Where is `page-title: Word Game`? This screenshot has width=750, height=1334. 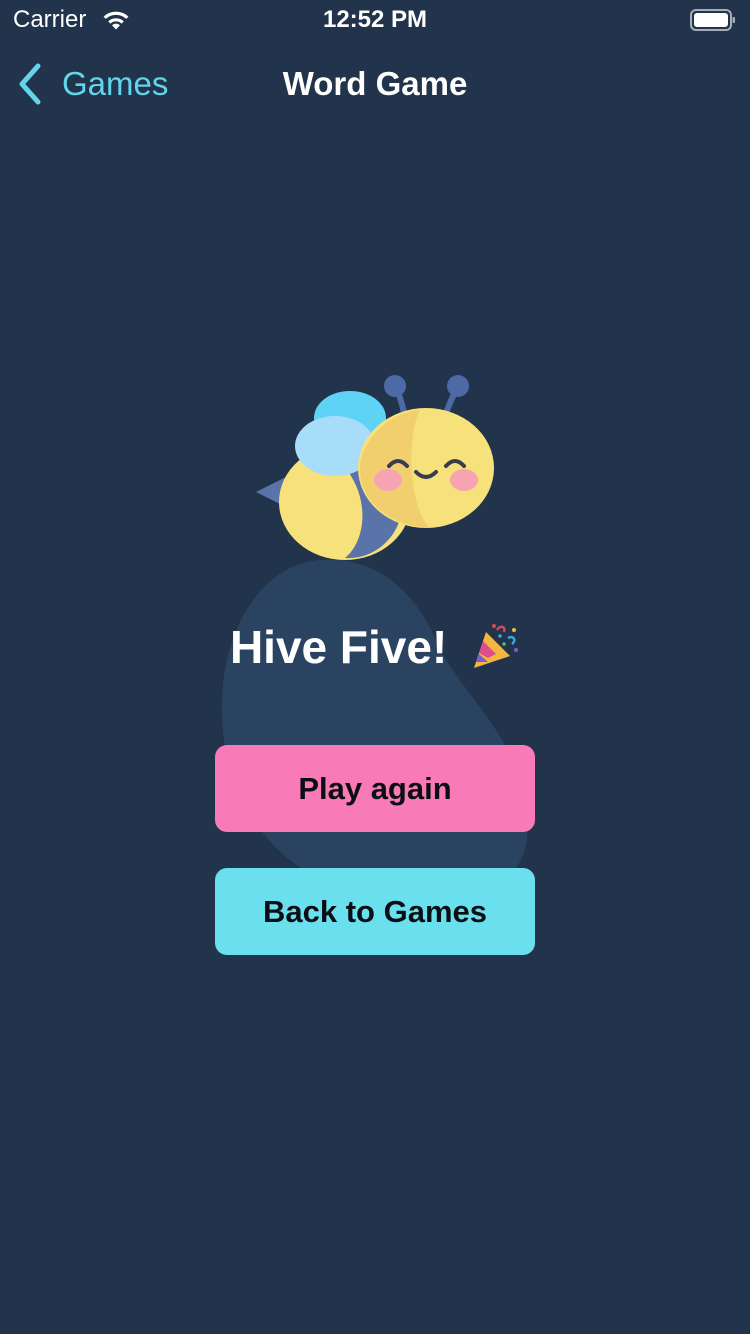
page-title: Word Game is located at coordinates (375, 83).